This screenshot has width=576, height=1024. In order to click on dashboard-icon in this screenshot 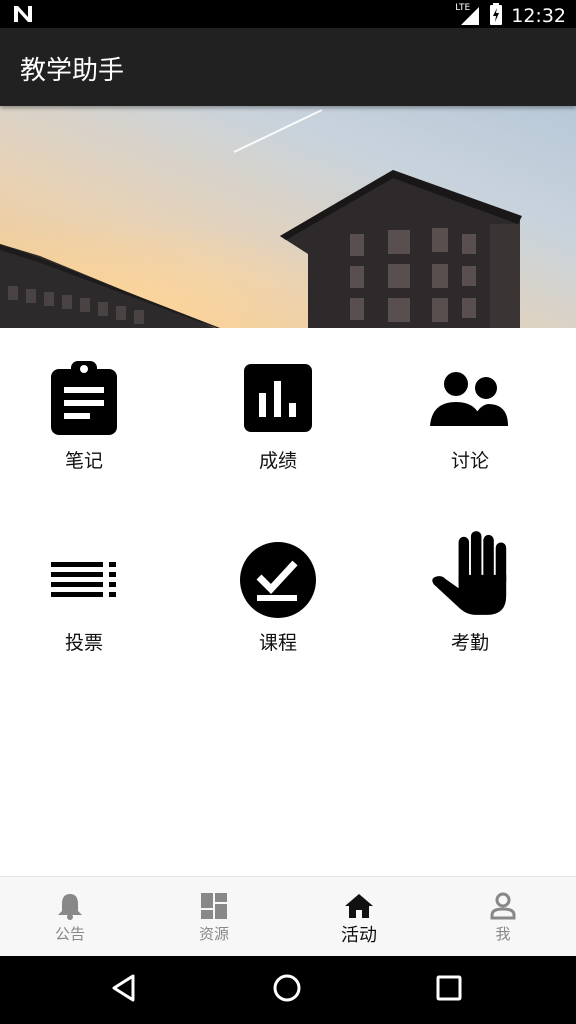, I will do `click(214, 906)`.